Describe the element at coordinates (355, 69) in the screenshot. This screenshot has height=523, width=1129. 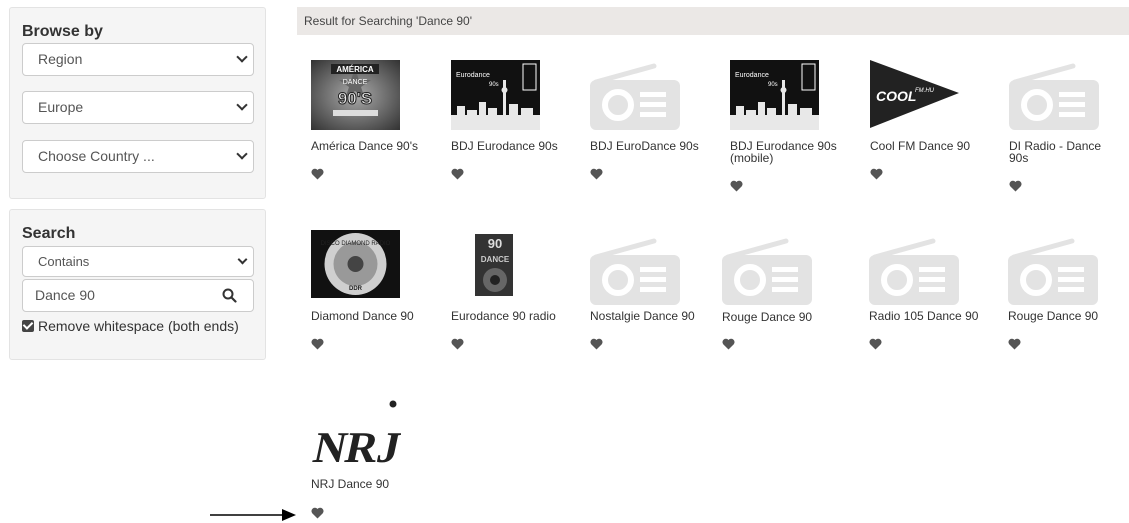
I see `america-text-1: AMÉRICA` at that location.